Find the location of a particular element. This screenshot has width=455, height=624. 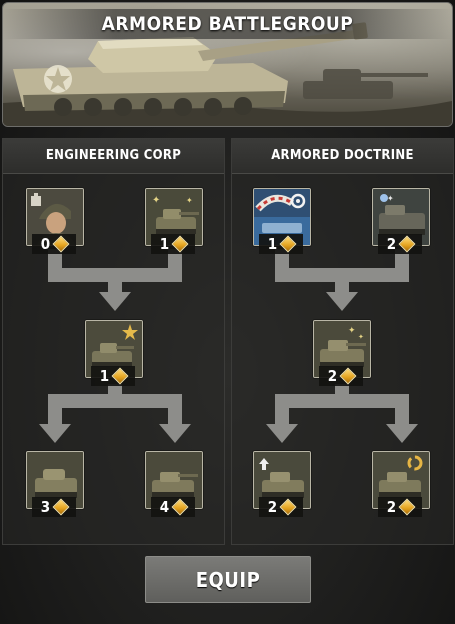

cost-value: 4 is located at coordinates (164, 507).